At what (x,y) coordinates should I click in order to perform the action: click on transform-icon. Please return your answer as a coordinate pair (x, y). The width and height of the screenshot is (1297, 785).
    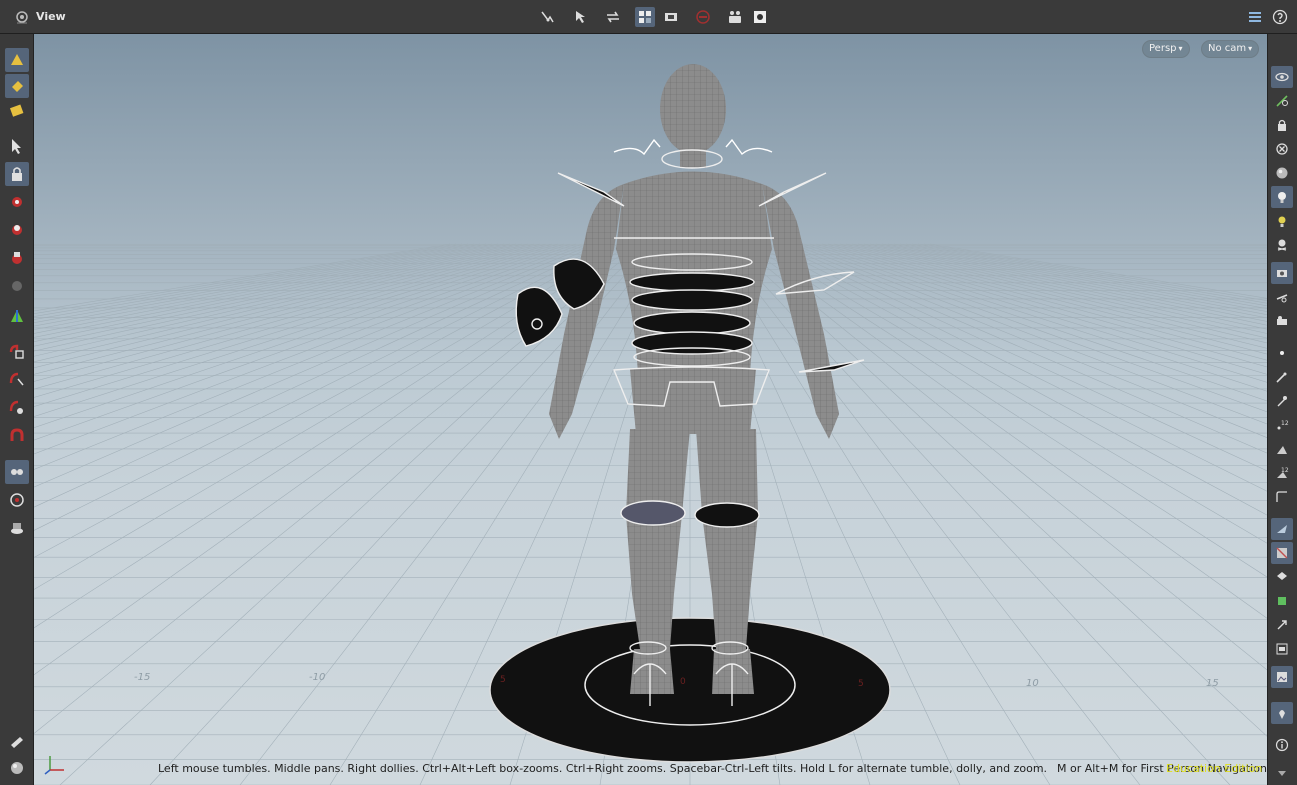
    Looking at the image, I should click on (613, 17).